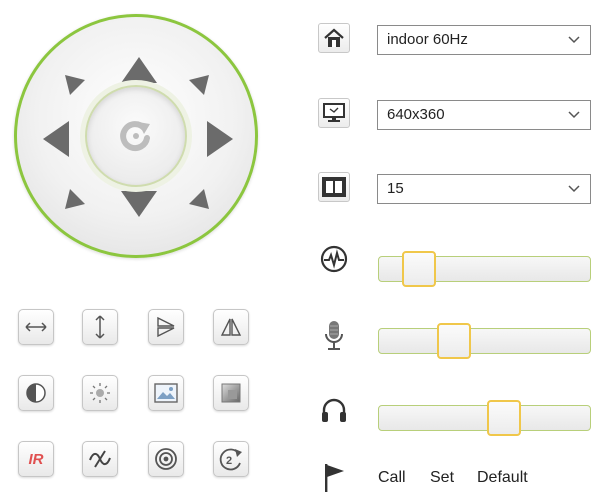 The image size is (591, 496). I want to click on saturation-button, so click(231, 393).